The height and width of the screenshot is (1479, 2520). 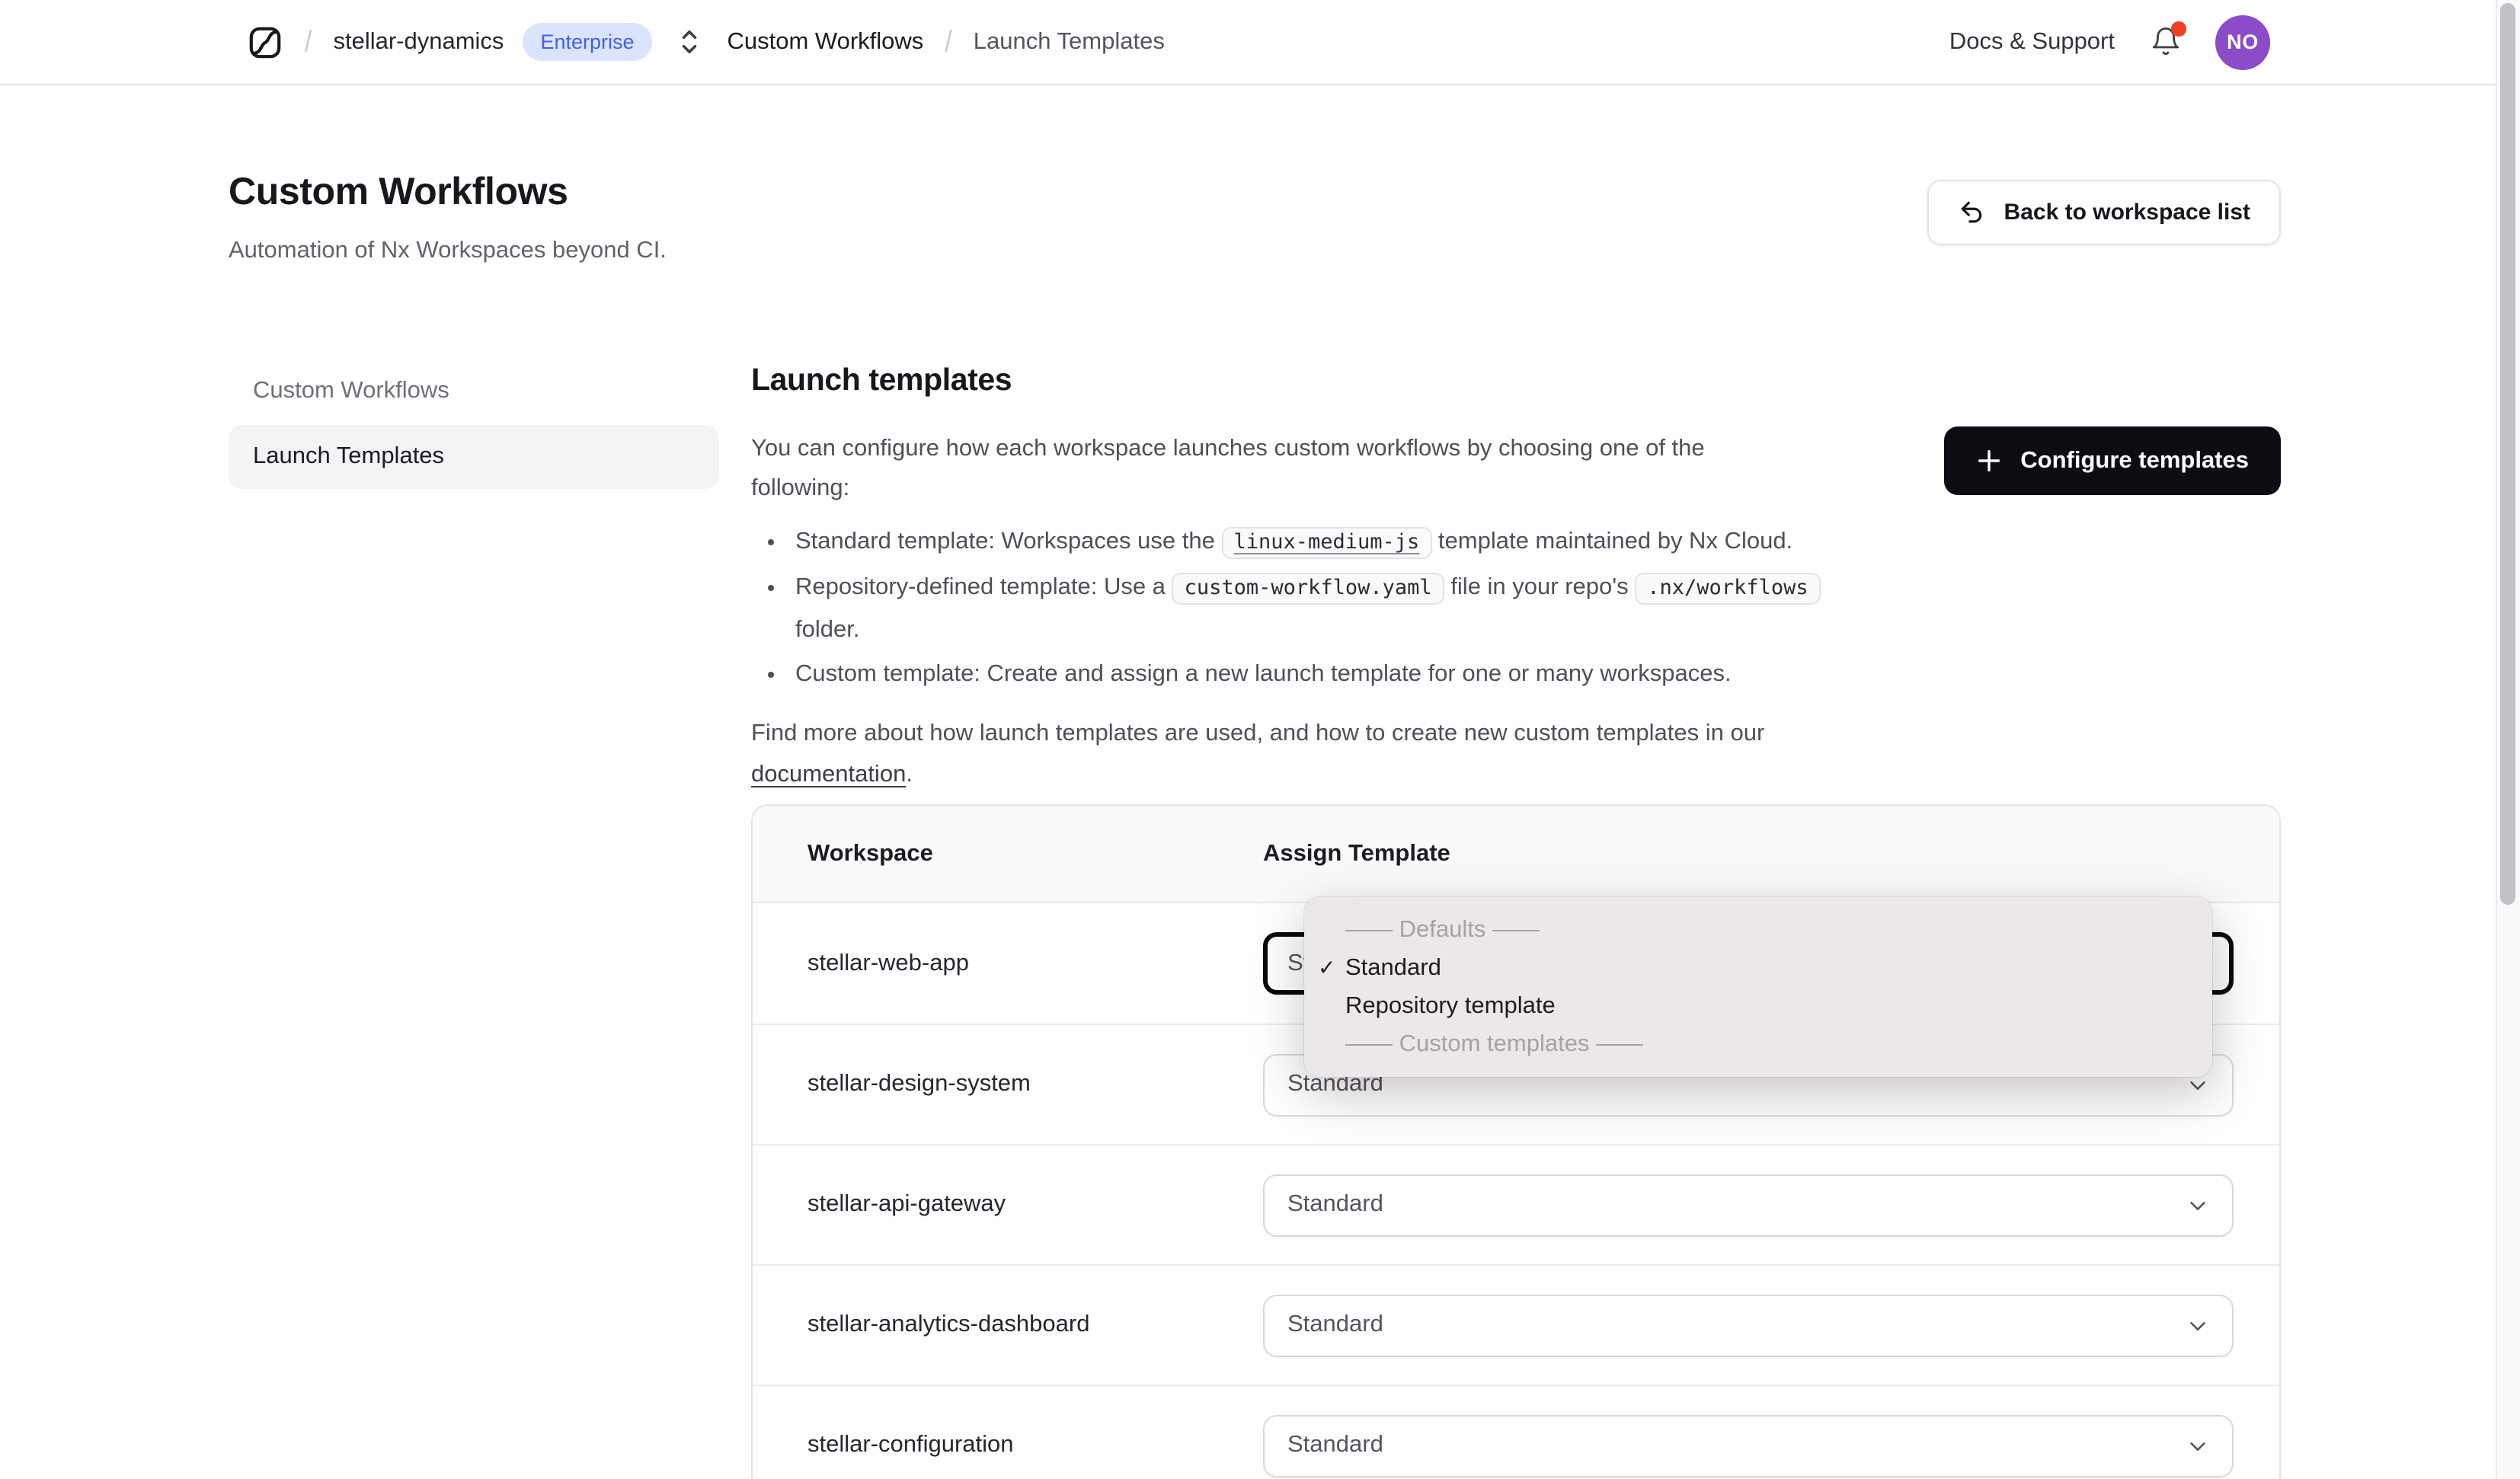 What do you see at coordinates (1494, 1044) in the screenshot?
I see `dropdown-group-custom-templates: —— Custom templates ——` at bounding box center [1494, 1044].